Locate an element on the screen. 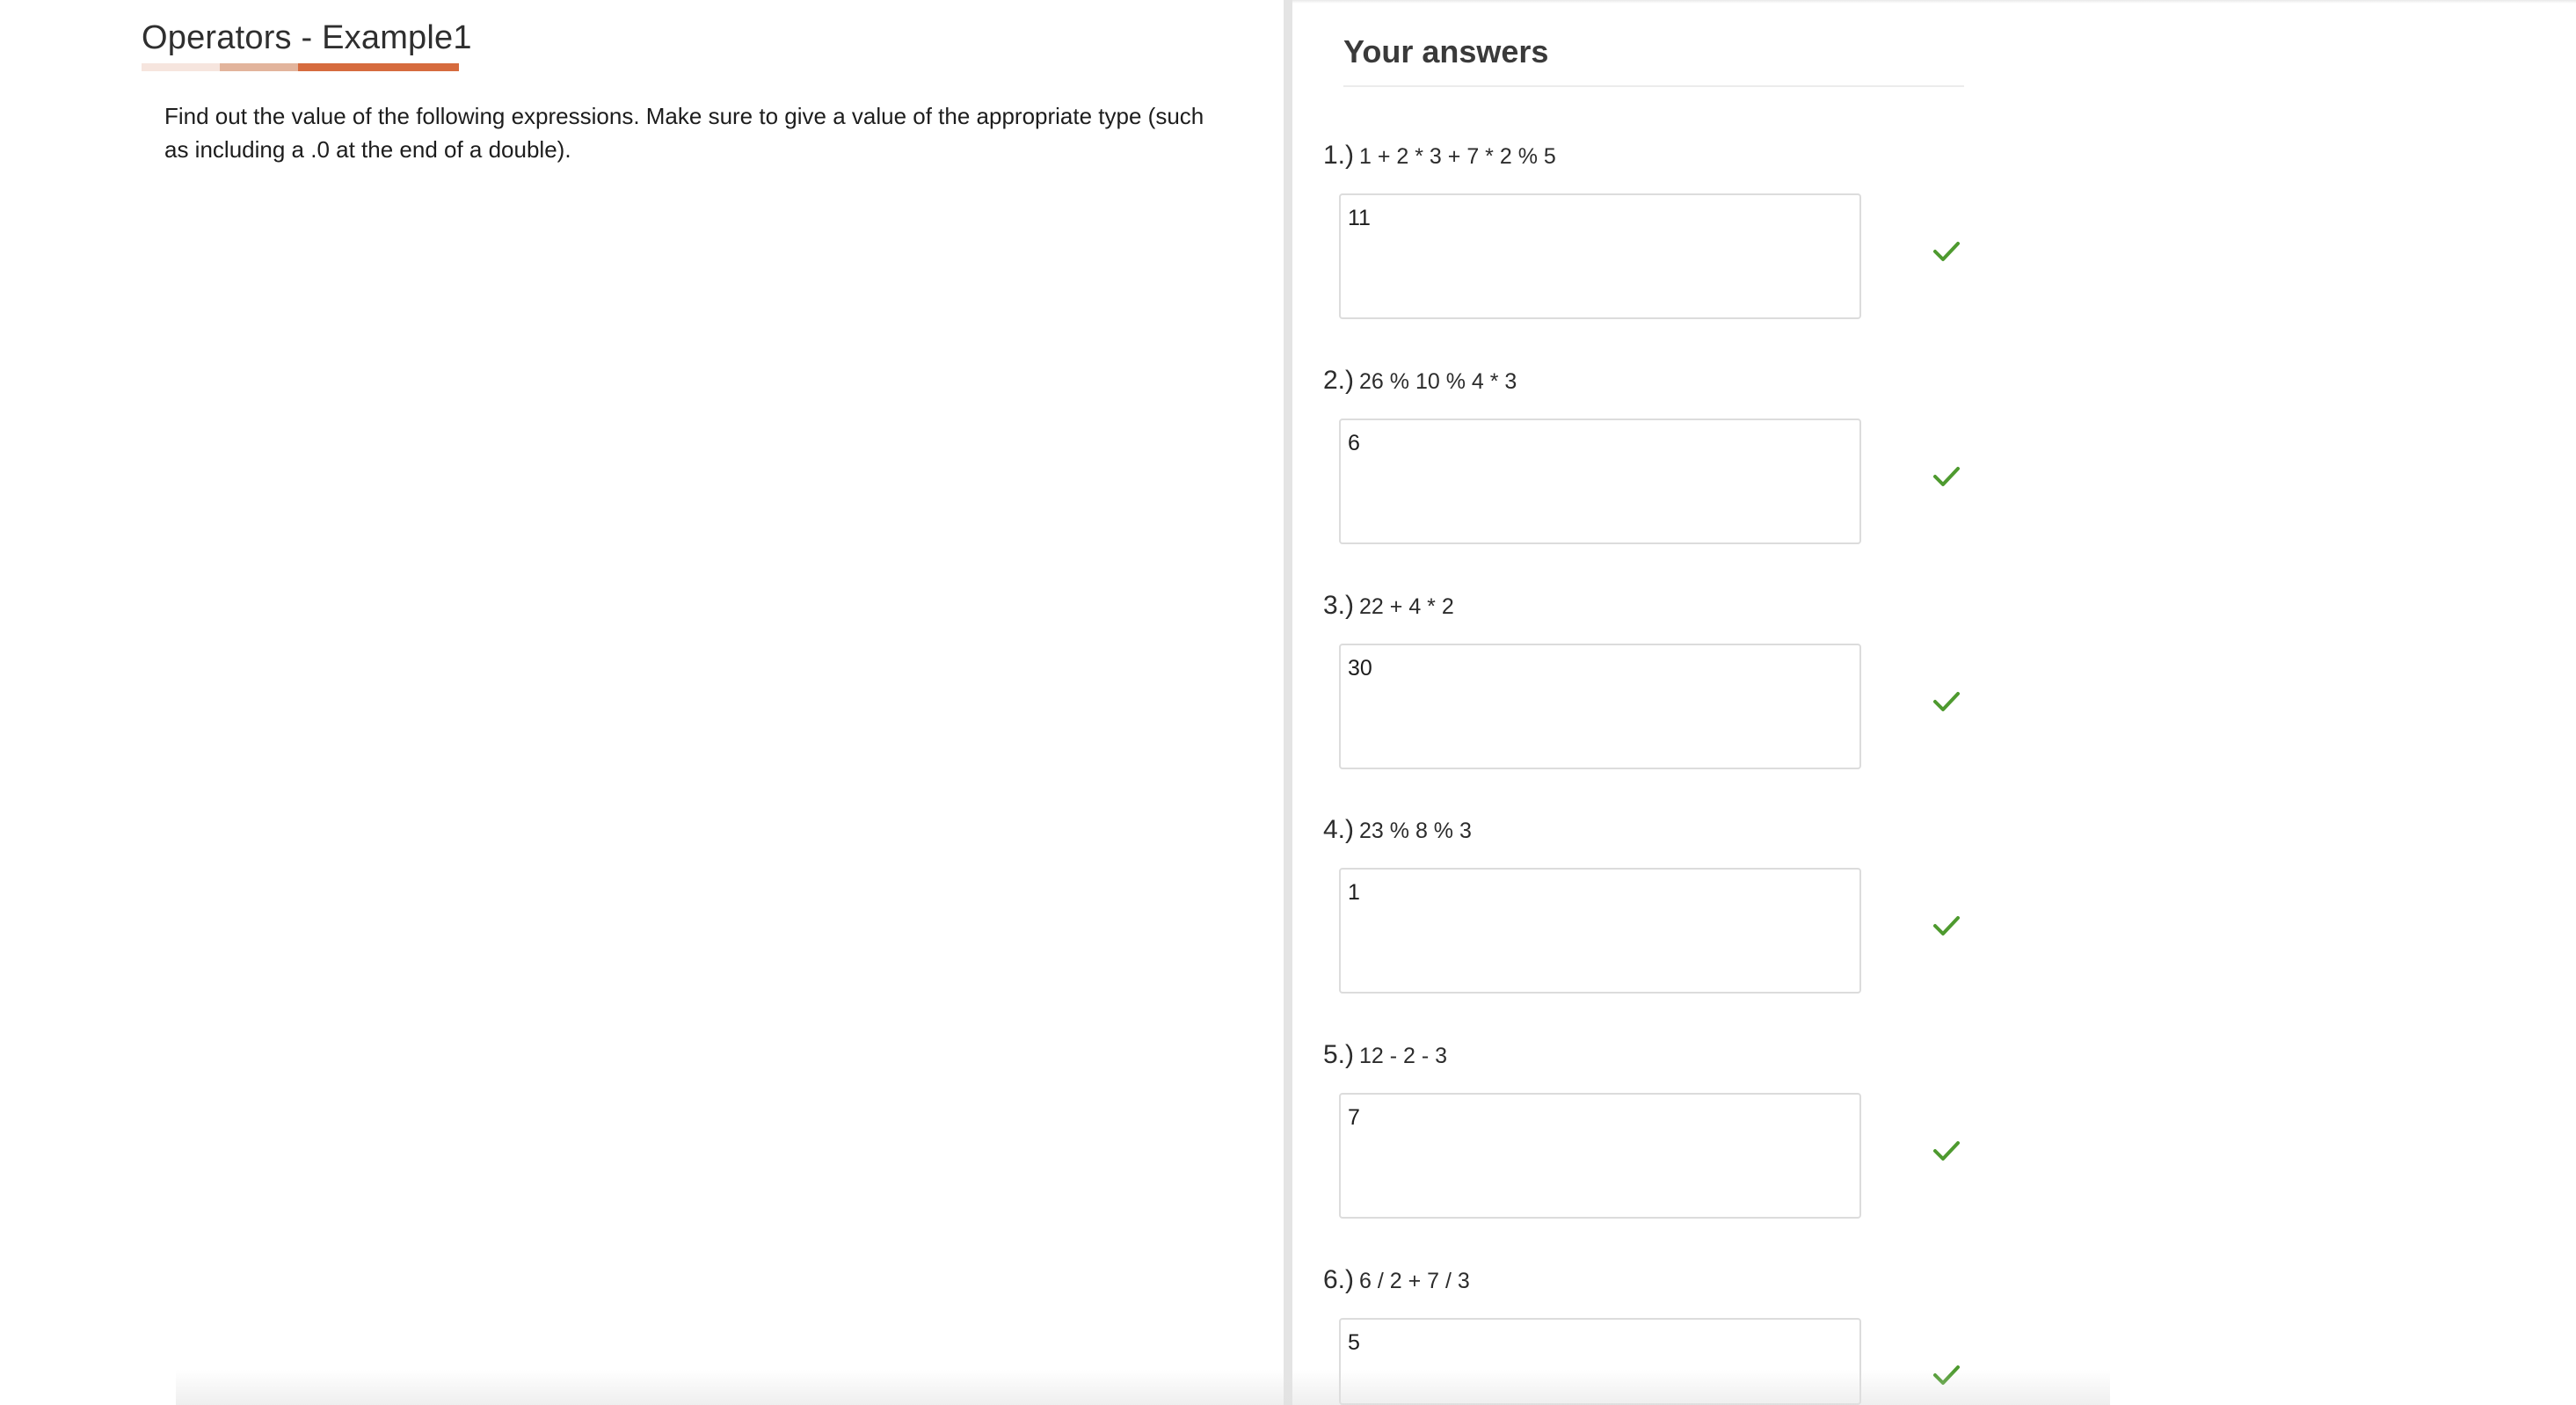 Image resolution: width=2576 pixels, height=1405 pixels. answer-input: 7 is located at coordinates (1600, 1156).